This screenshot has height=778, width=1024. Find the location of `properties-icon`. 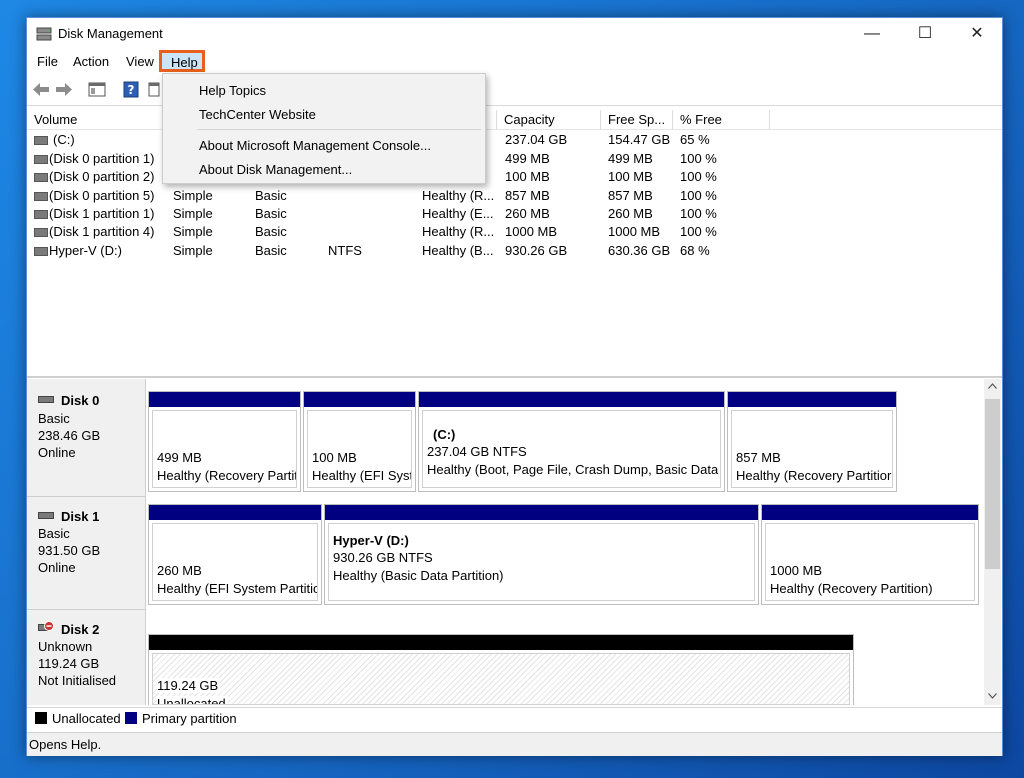

properties-icon is located at coordinates (154, 89).